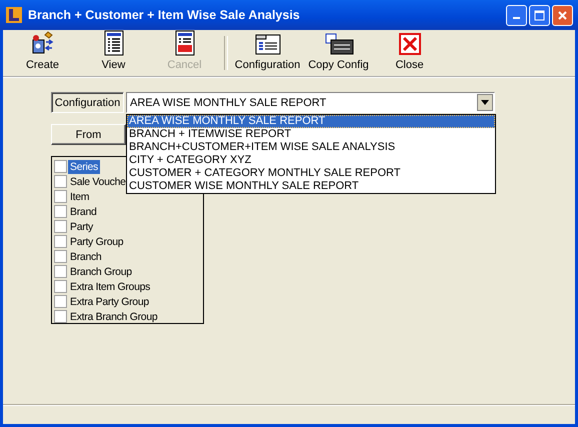 This screenshot has height=427, width=578. I want to click on window-title: Branch + Customer + Item Wise Sale Analysis, so click(164, 15).